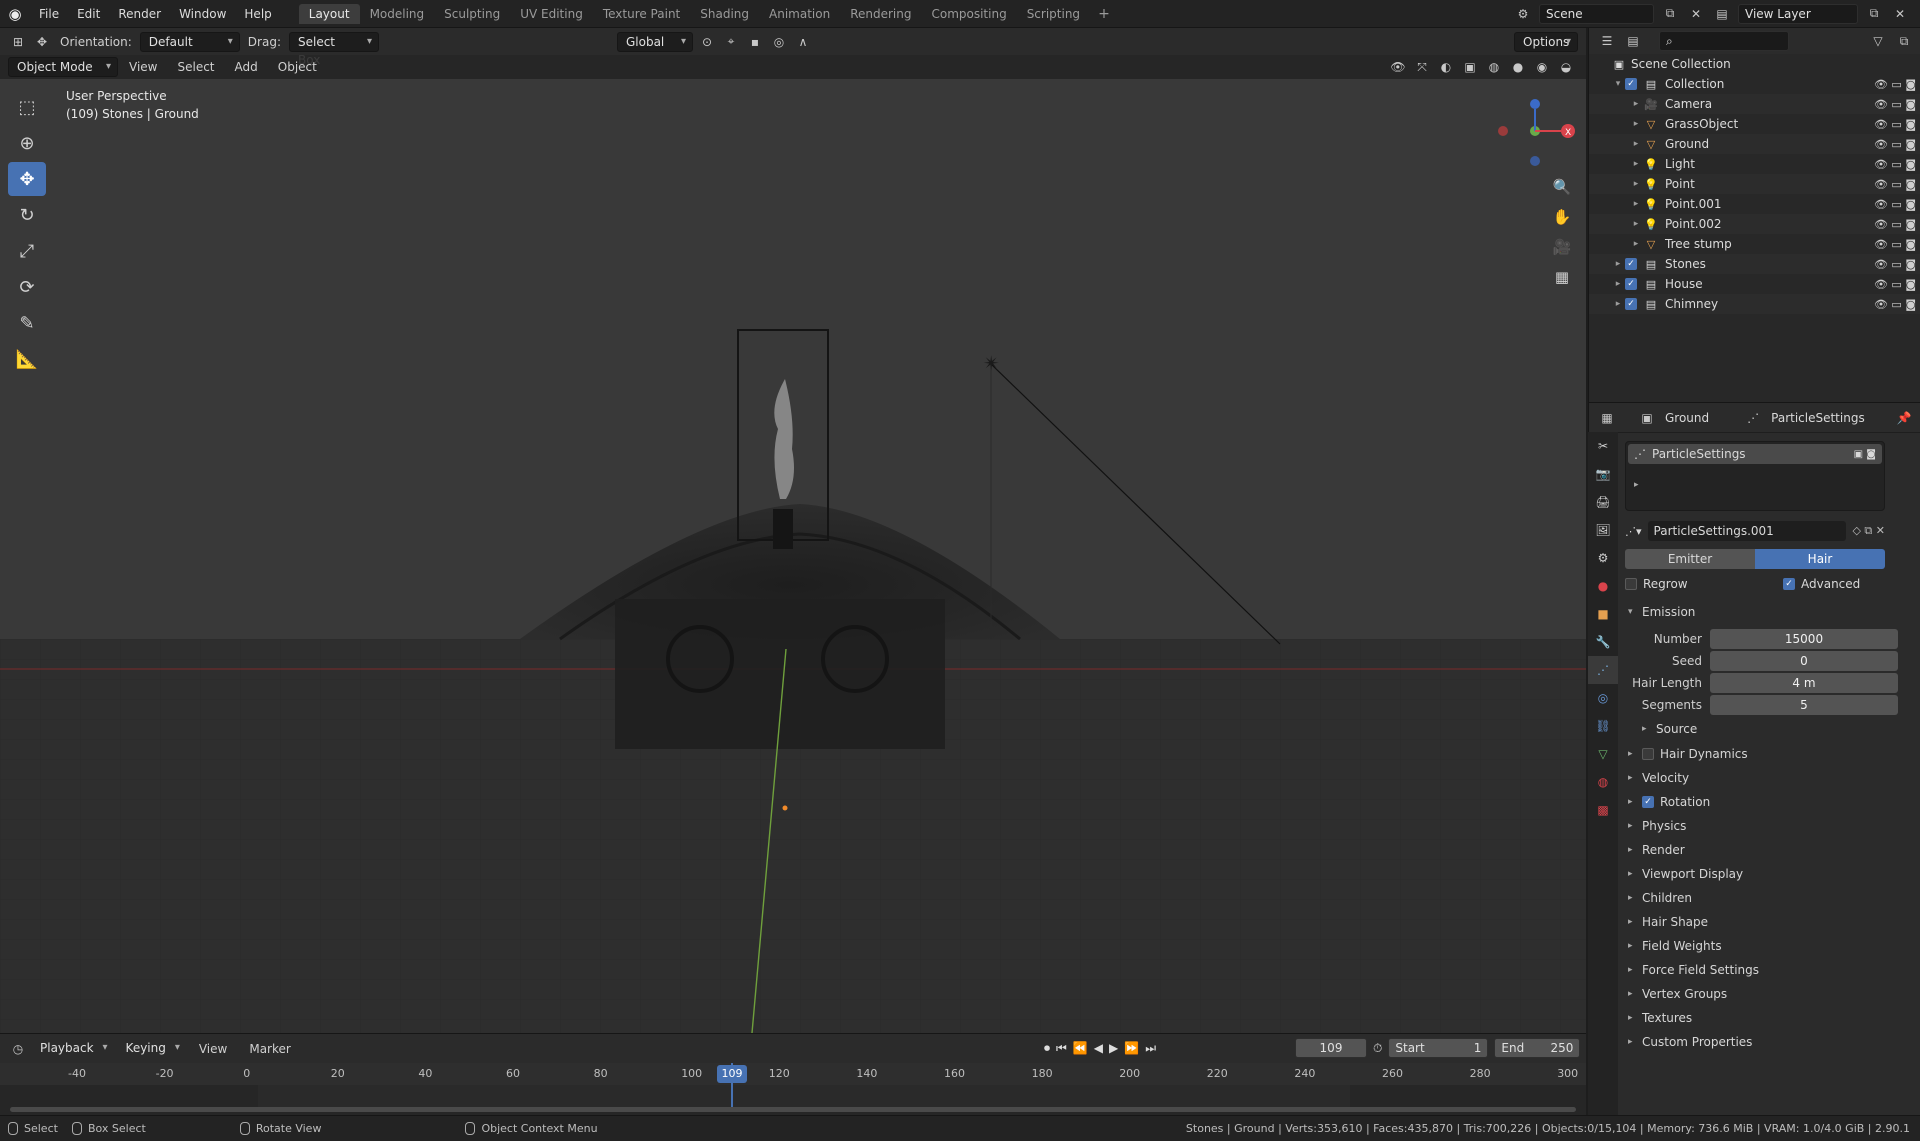 Image resolution: width=1920 pixels, height=1141 pixels. Describe the element at coordinates (1603, 586) in the screenshot. I see `world-tab-icon: ●` at that location.